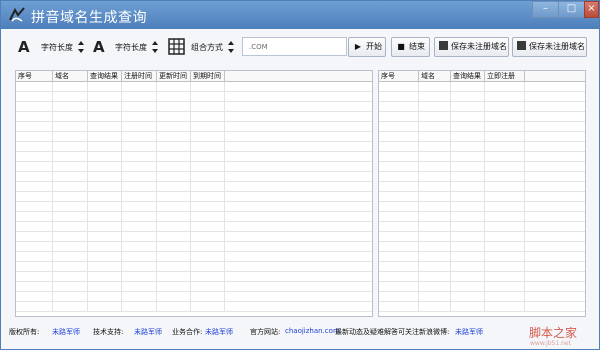 Image resolution: width=600 pixels, height=350 pixels. What do you see at coordinates (174, 76) in the screenshot?
I see `col-updated-header: 更新时间` at bounding box center [174, 76].